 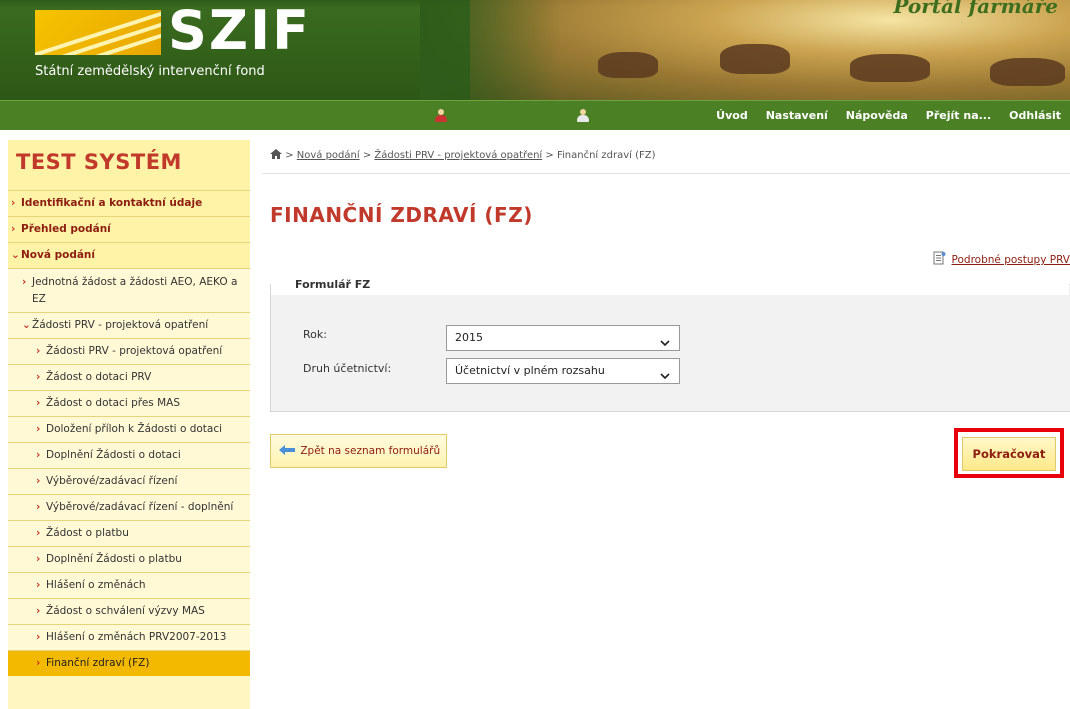 I want to click on sidebar-item-attachments: › Doložení příloh k Žádosti o dotaci, so click(x=129, y=429).